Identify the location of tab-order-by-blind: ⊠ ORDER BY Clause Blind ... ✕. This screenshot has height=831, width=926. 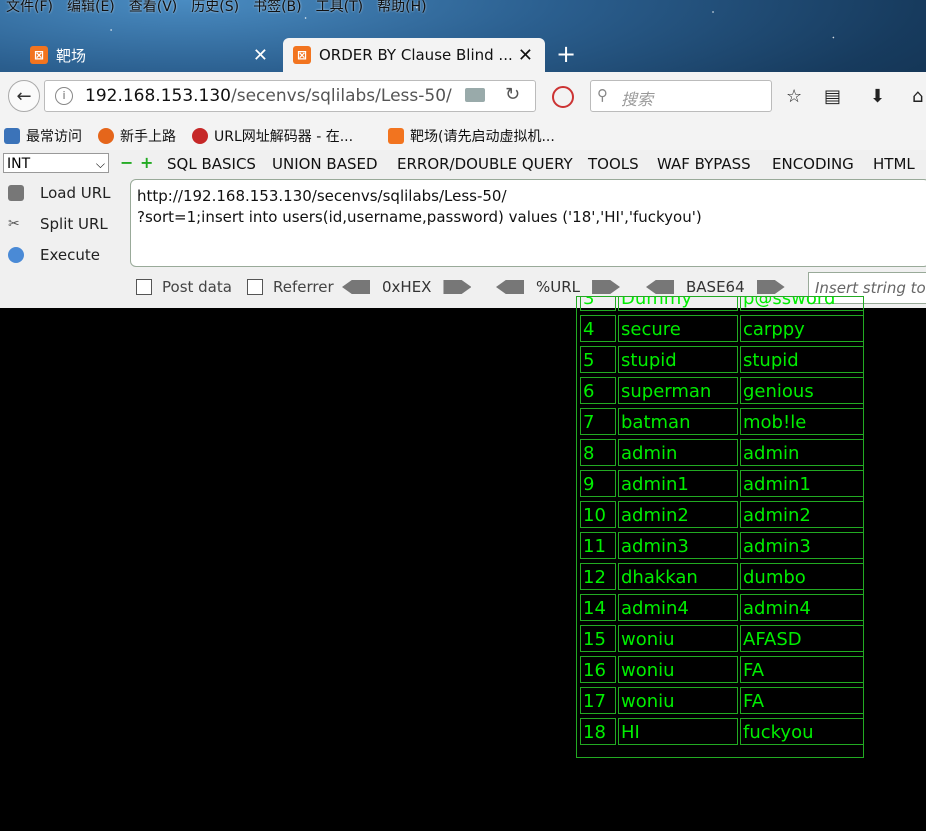
(414, 55).